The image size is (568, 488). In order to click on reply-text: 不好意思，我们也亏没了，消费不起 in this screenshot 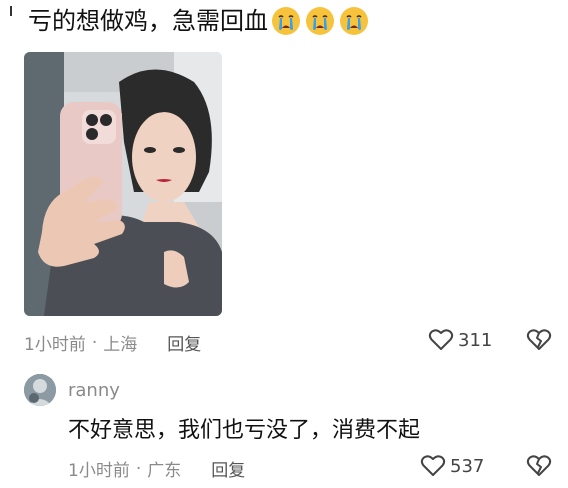, I will do `click(244, 430)`.